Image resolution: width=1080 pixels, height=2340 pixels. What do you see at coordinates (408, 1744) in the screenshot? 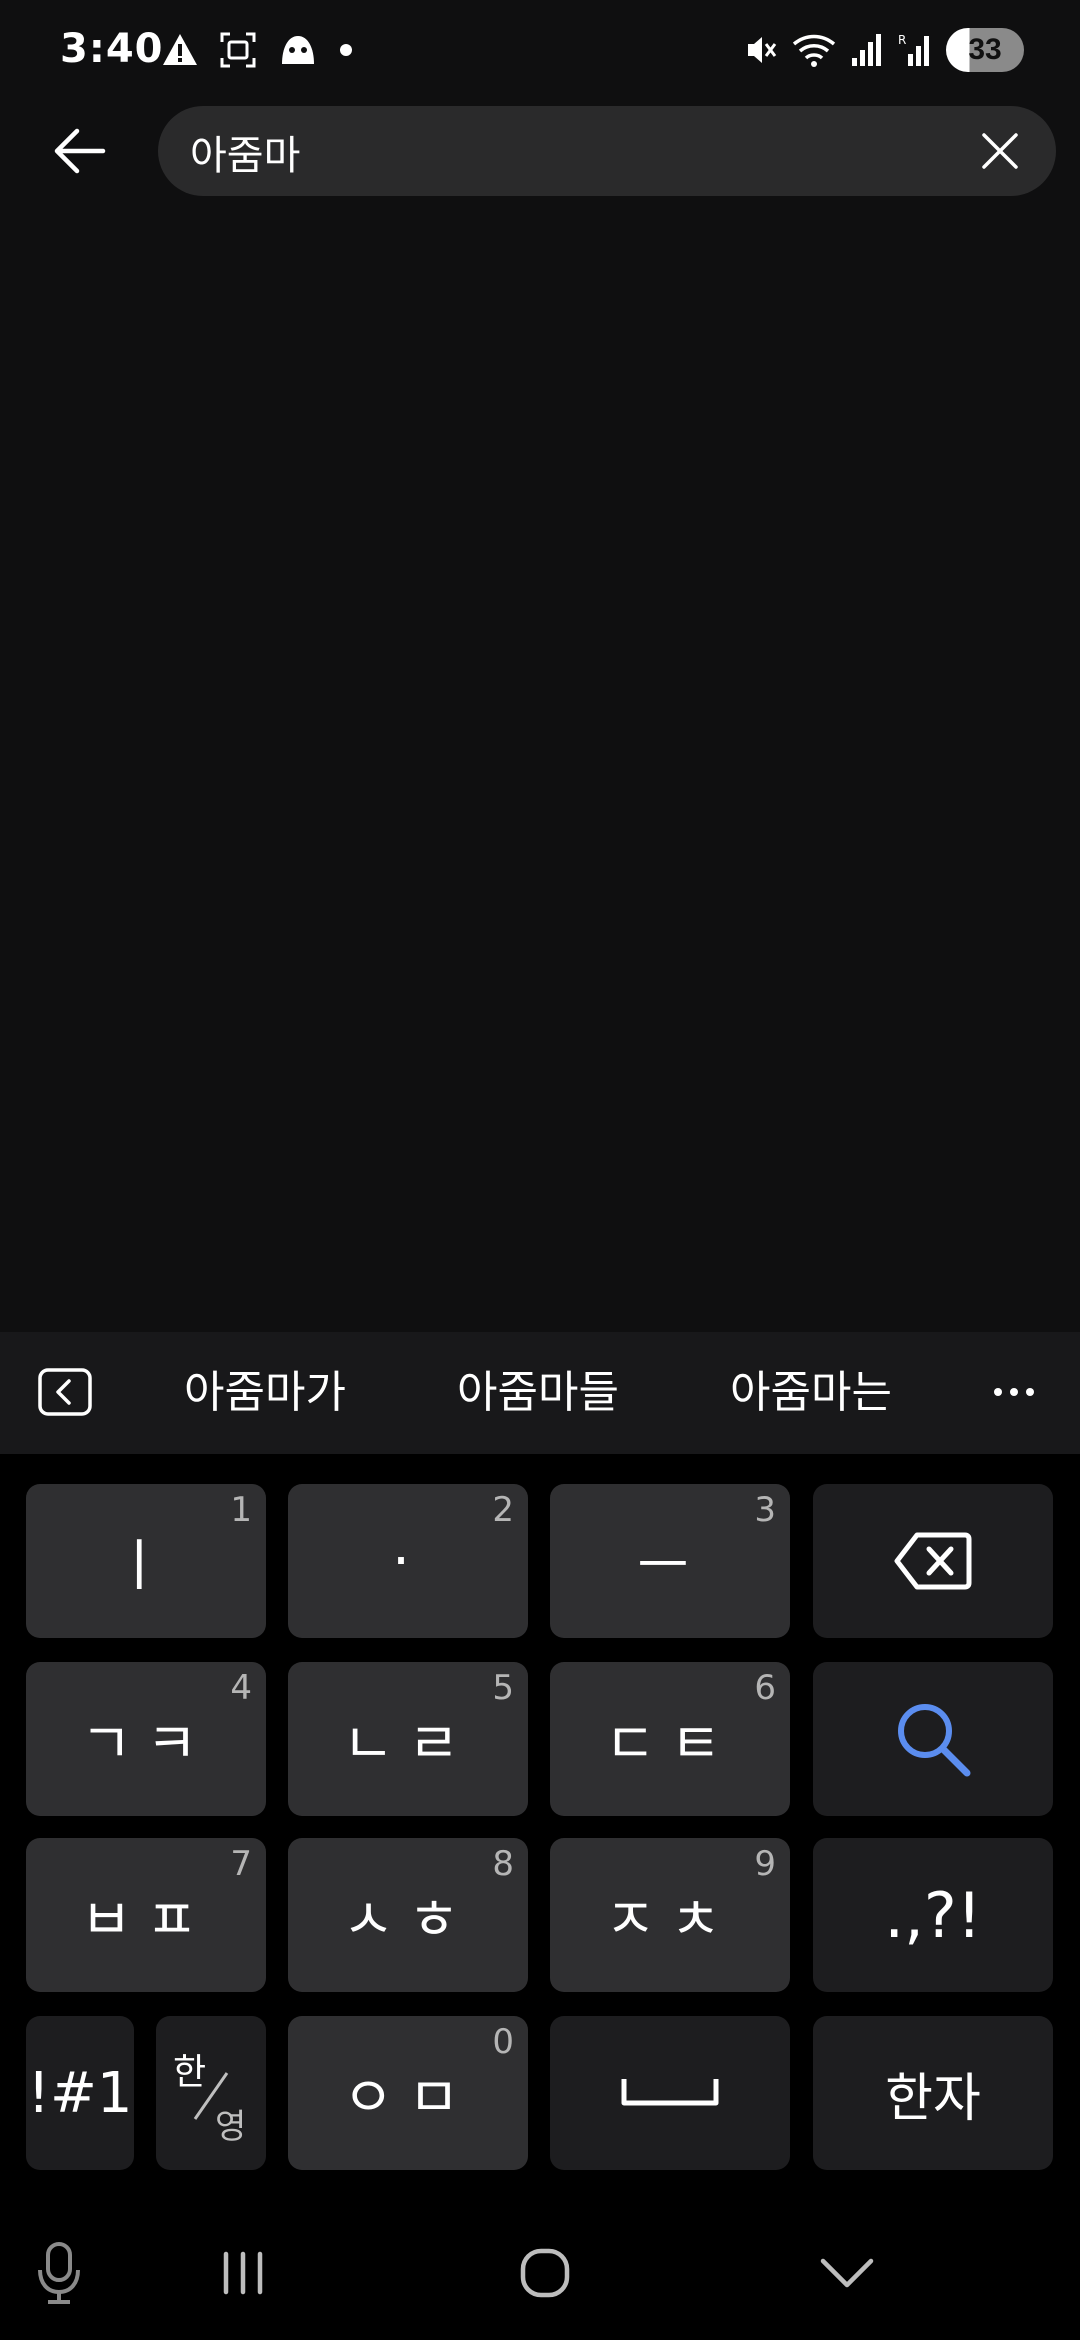
I see `key-label: ㄴㄹ` at bounding box center [408, 1744].